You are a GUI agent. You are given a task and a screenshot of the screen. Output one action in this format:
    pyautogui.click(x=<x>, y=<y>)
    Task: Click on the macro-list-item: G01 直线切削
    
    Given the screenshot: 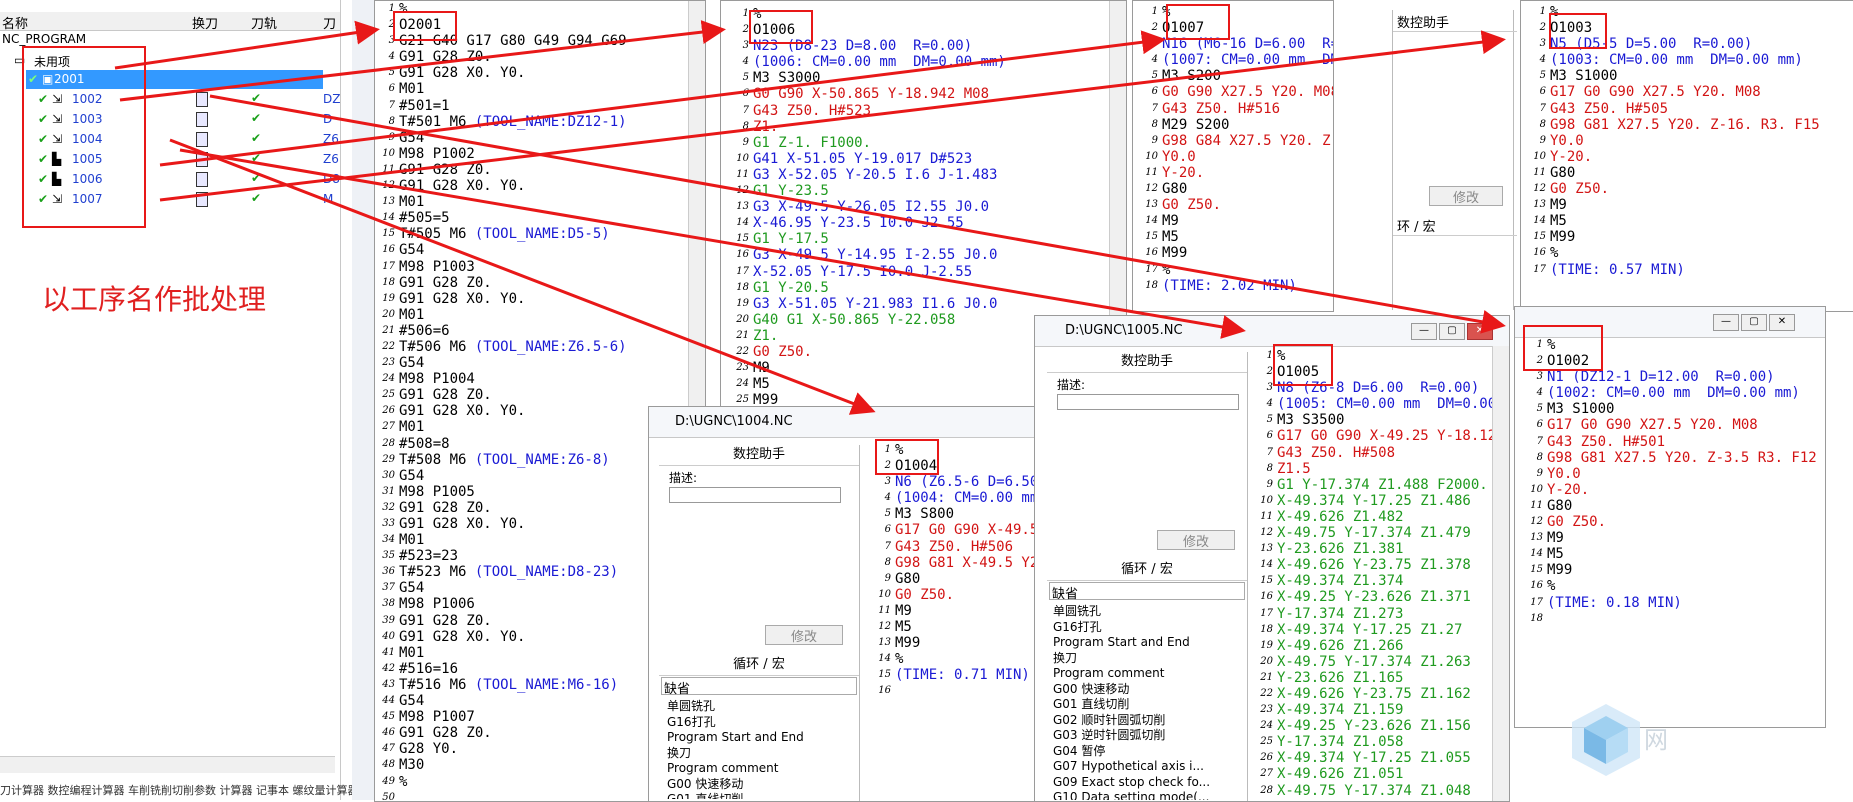 What is the action you would take?
    pyautogui.click(x=1143, y=705)
    